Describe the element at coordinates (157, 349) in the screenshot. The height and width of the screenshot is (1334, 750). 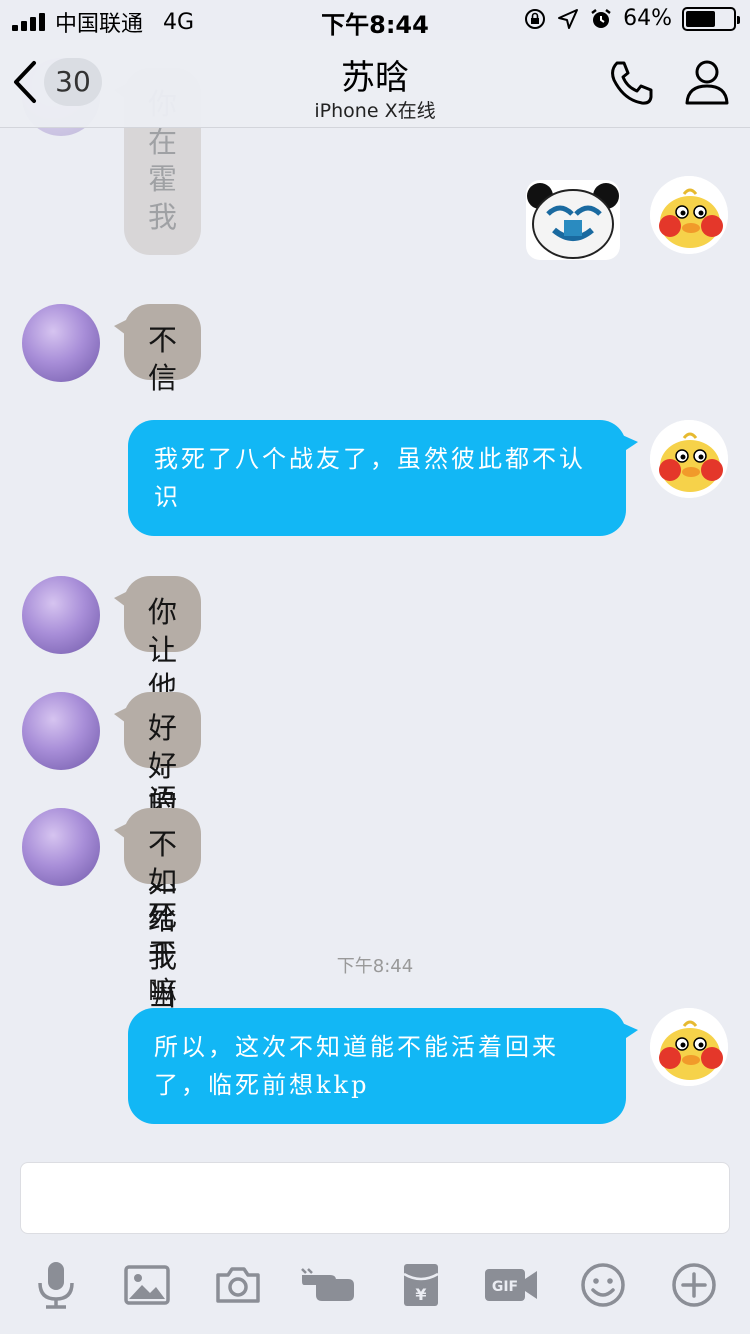
I see `message-bubble: 不信` at that location.